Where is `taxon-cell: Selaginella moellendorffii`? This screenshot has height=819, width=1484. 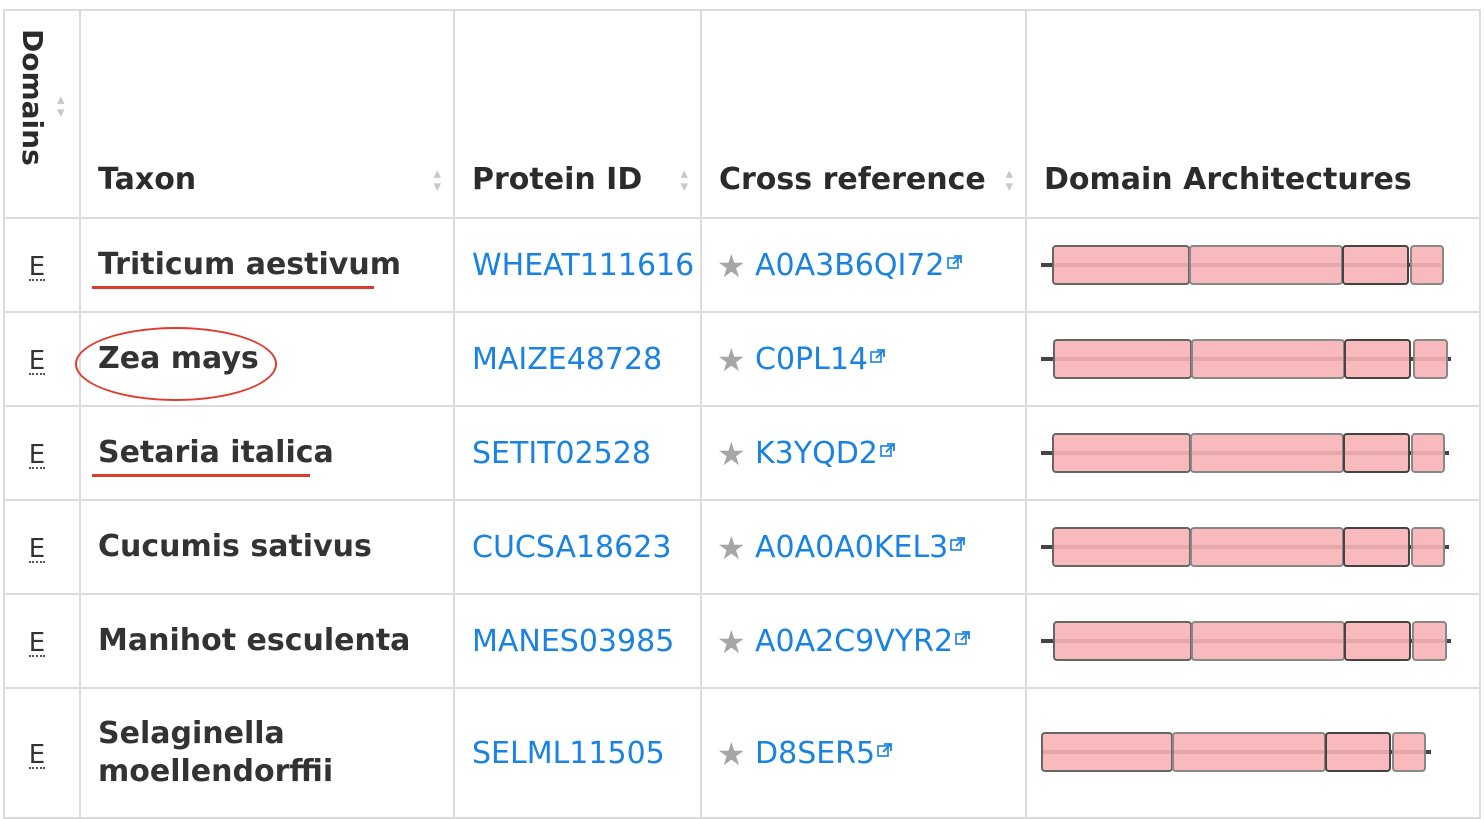
taxon-cell: Selaginella moellendorffii is located at coordinates (267, 753).